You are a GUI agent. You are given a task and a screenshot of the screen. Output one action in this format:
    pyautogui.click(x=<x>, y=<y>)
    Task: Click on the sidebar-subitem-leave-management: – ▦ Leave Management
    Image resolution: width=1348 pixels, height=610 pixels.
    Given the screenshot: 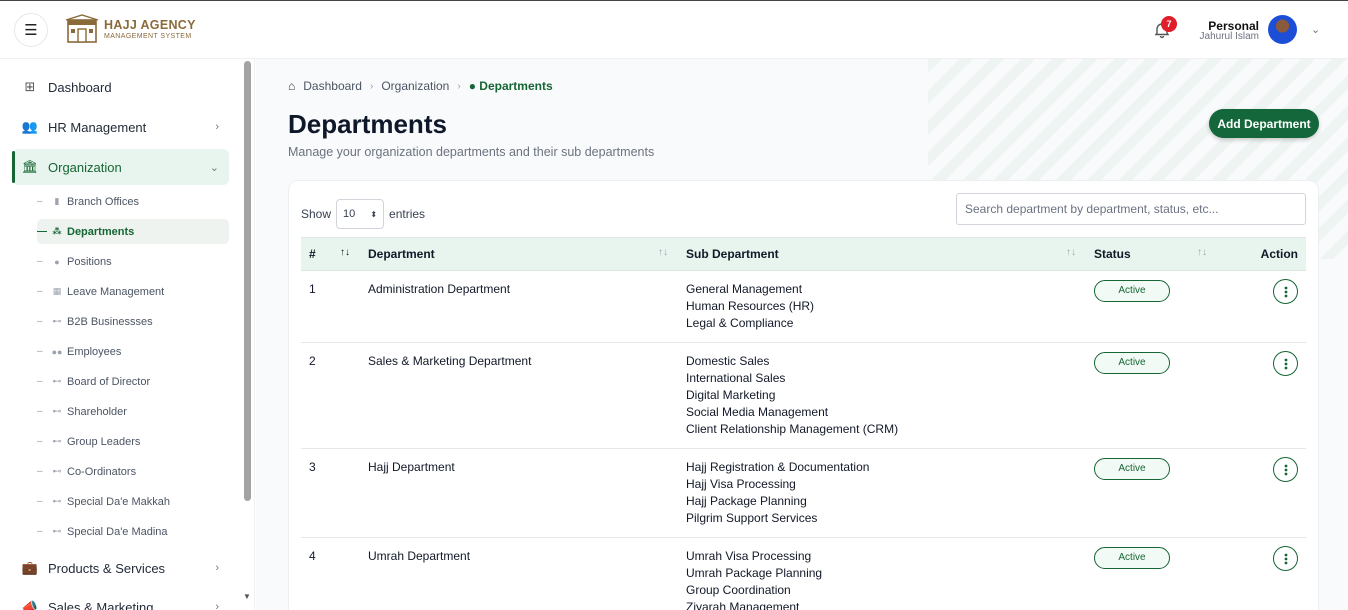 What is the action you would take?
    pyautogui.click(x=133, y=291)
    